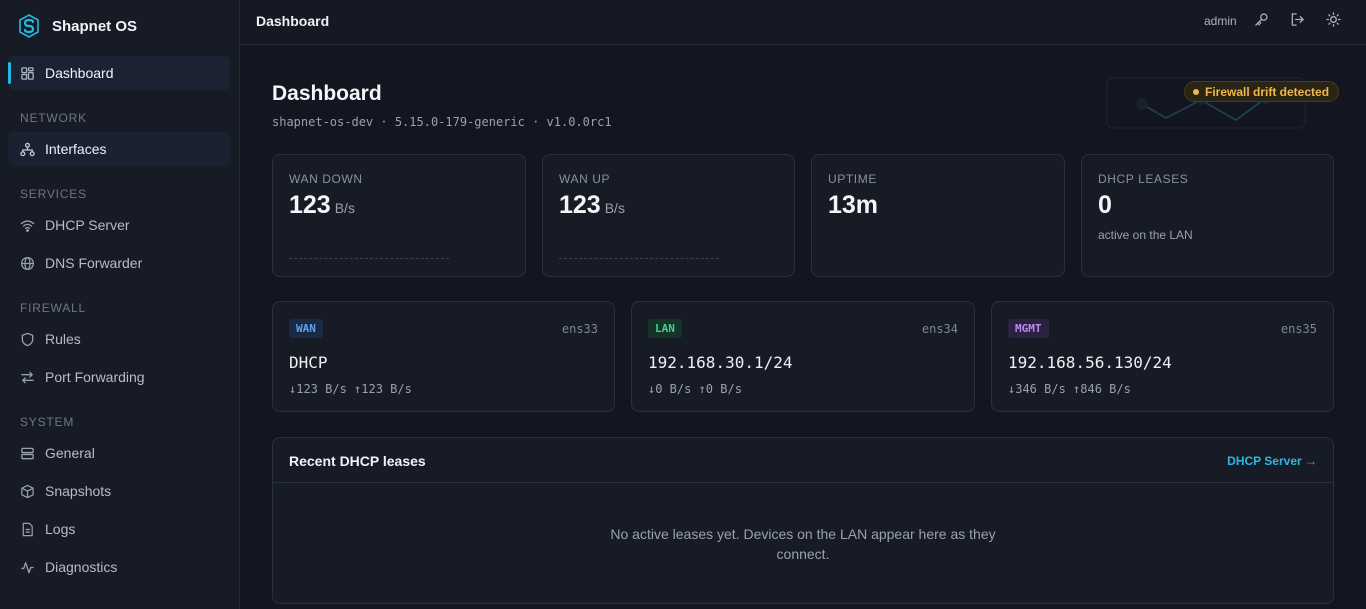  What do you see at coordinates (1207, 215) in the screenshot?
I see `stat-card-dhcp-leases: DHCP LEASES 0 active on the LAN` at bounding box center [1207, 215].